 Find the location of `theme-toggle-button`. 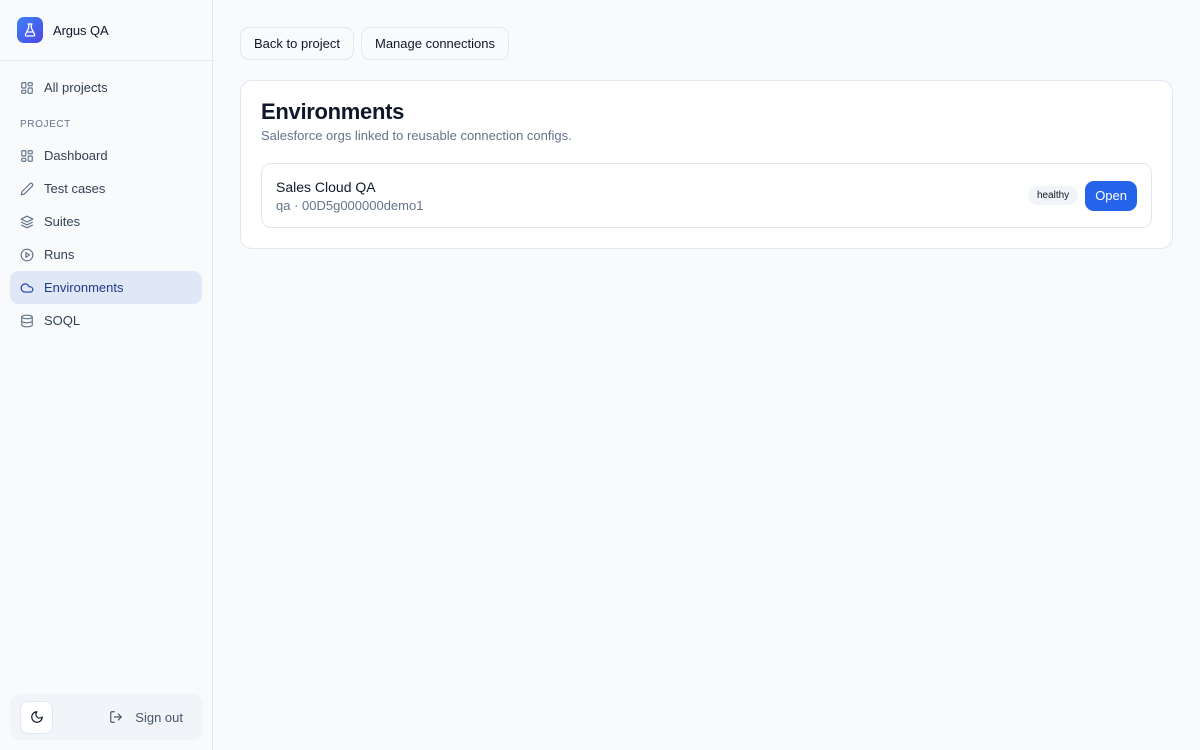

theme-toggle-button is located at coordinates (36, 717).